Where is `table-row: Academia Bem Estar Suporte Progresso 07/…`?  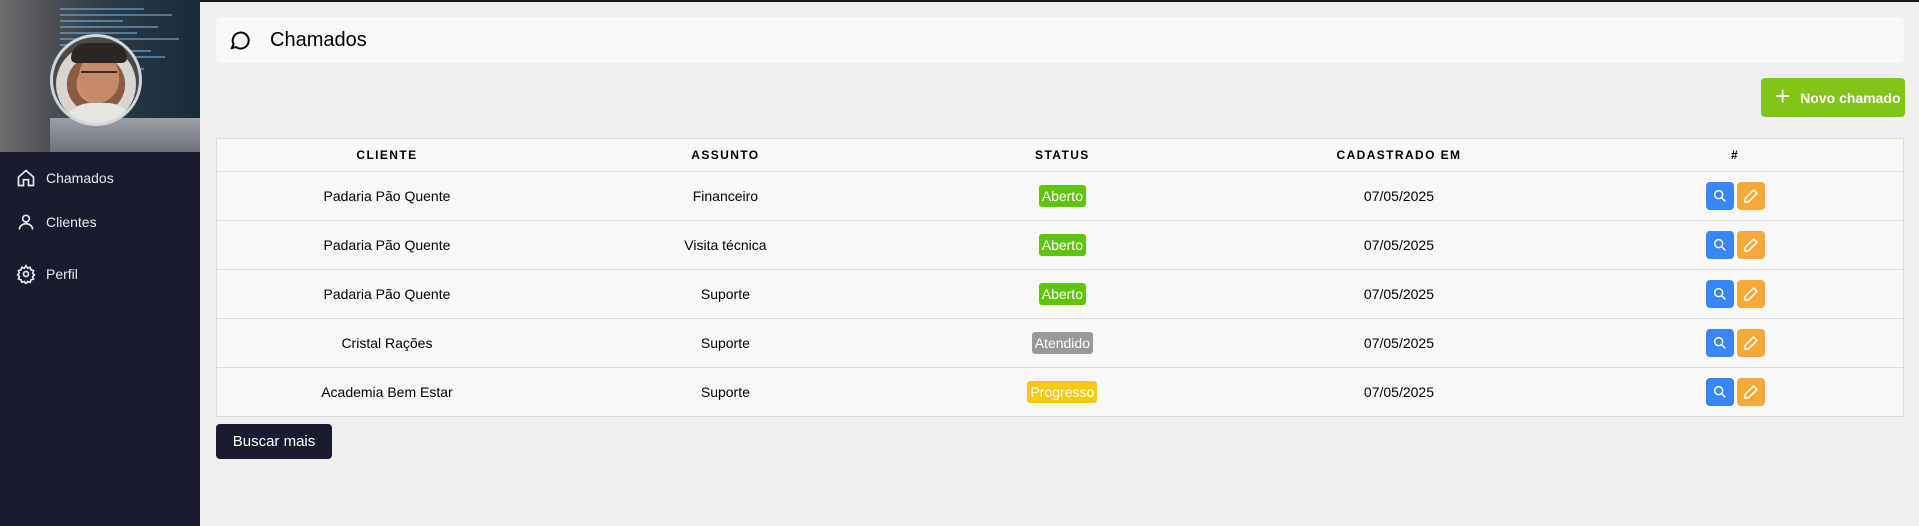
table-row: Academia Bem Estar Suporte Progresso 07/… is located at coordinates (1060, 392).